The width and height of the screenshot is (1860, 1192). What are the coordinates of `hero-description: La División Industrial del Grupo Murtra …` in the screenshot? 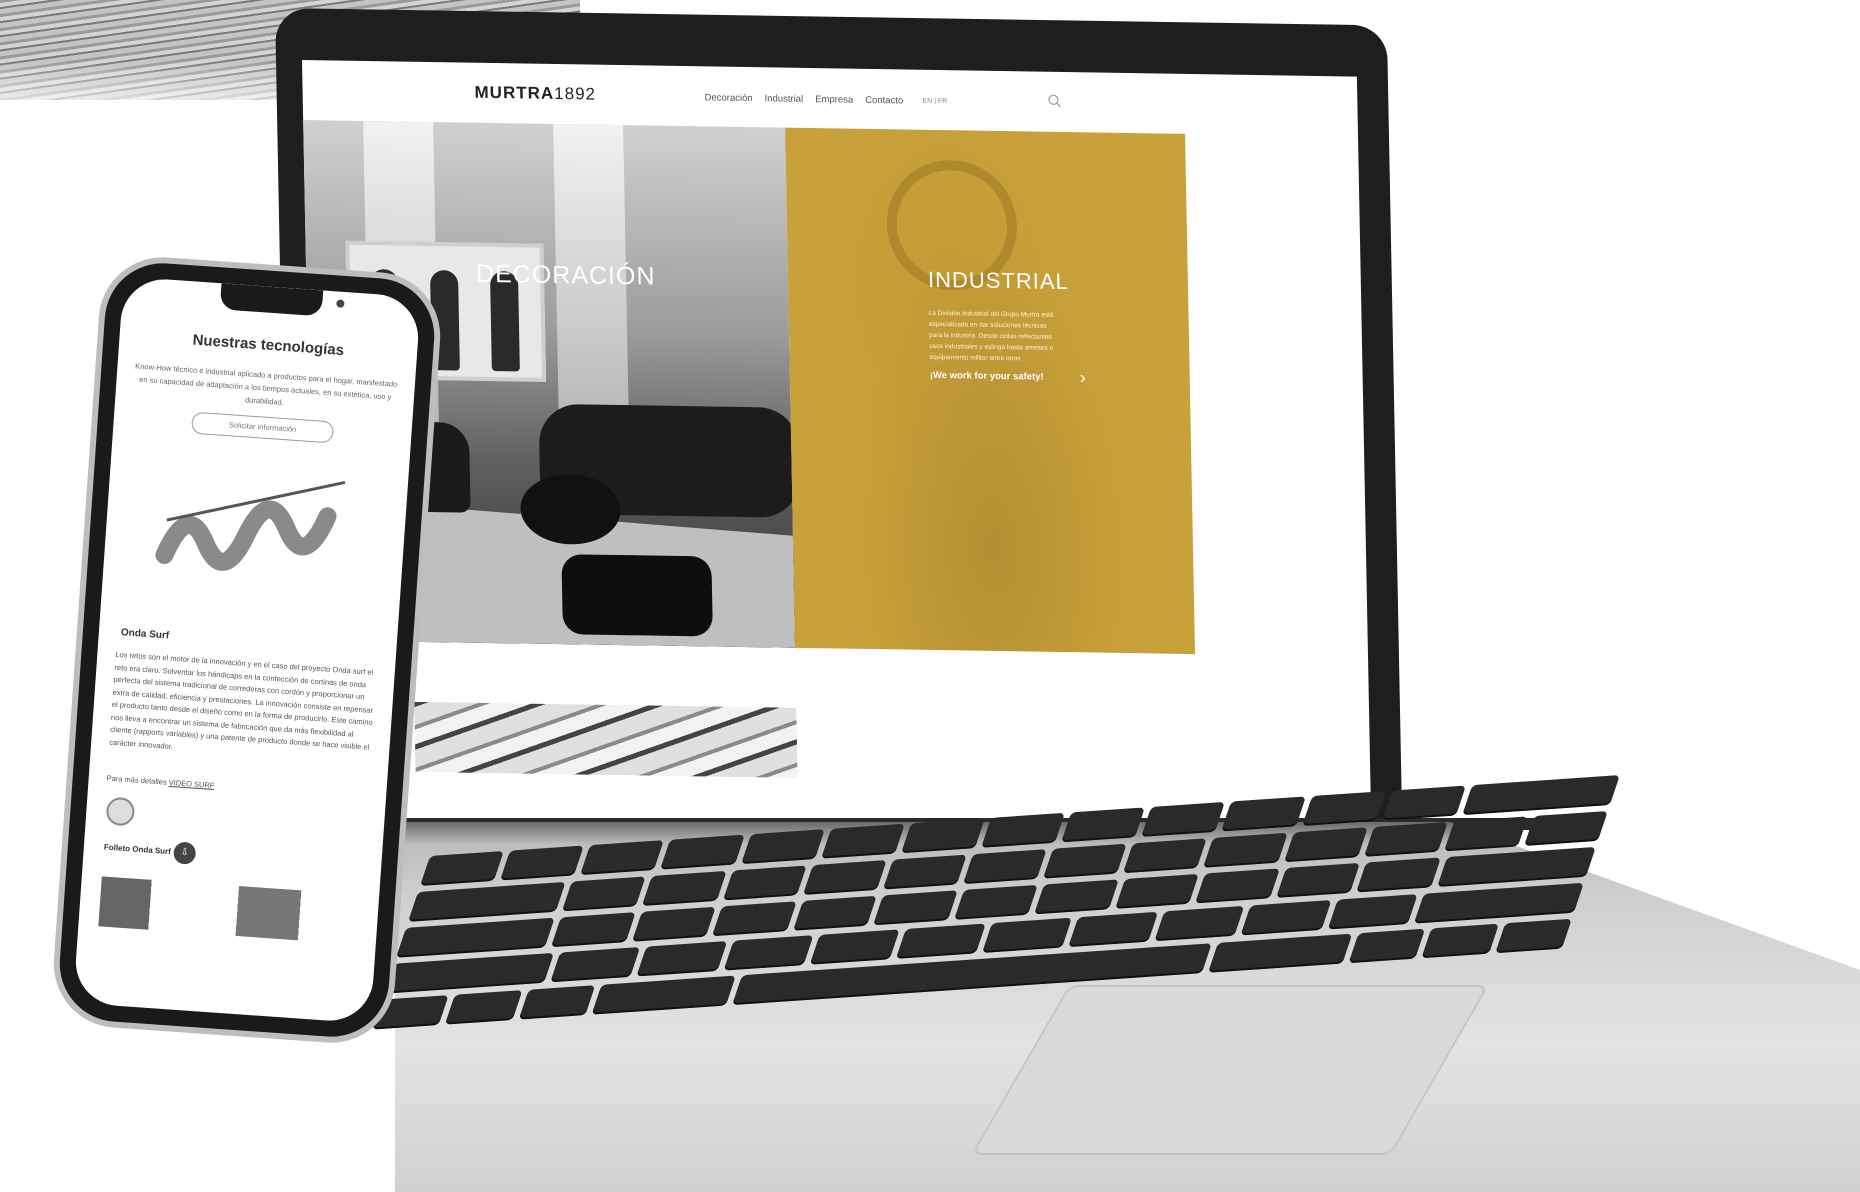 It's located at (991, 336).